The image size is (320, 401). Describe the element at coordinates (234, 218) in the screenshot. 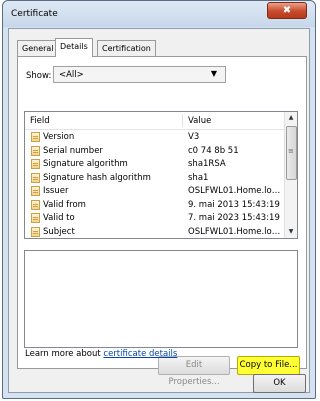

I see `row-value: 7. mai 2023 15:43:19` at that location.